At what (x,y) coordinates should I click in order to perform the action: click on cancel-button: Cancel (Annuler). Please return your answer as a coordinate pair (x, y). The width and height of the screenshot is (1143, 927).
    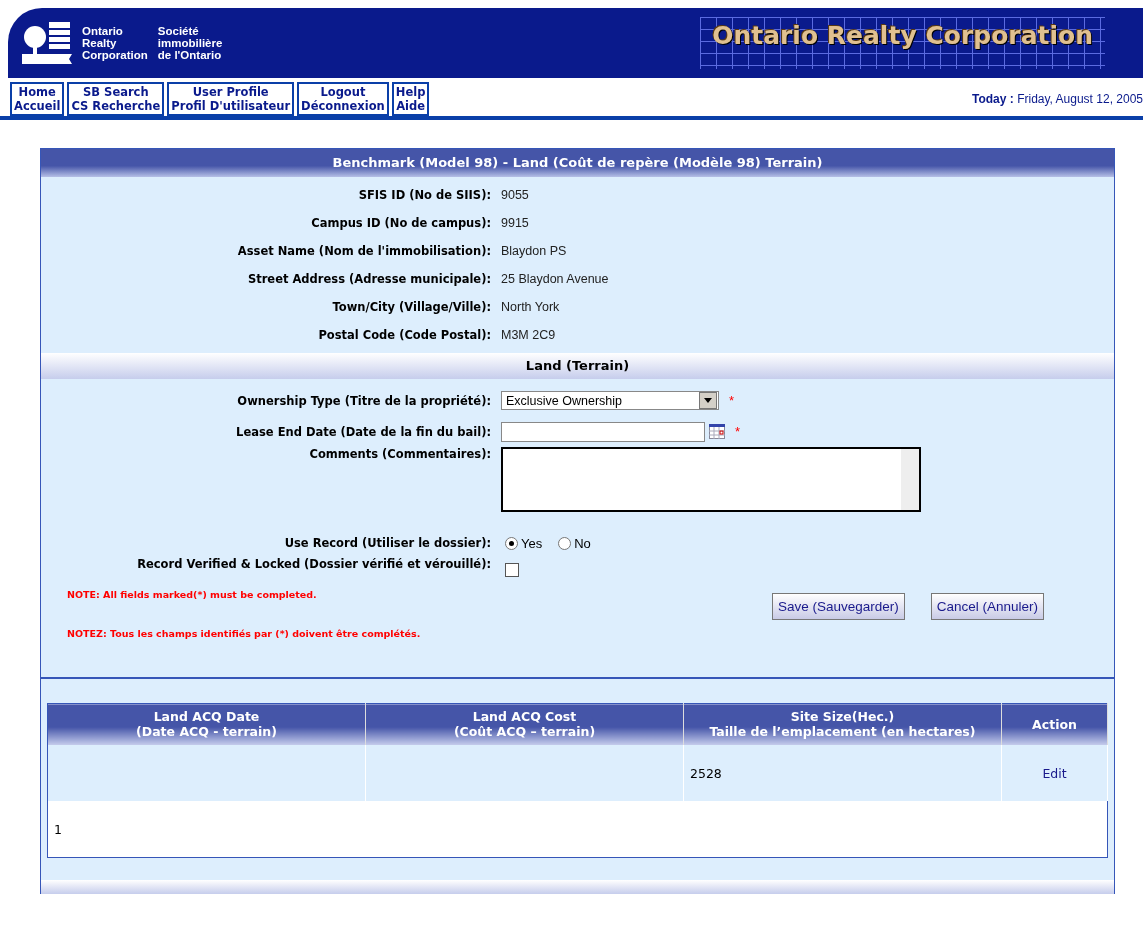
    Looking at the image, I should click on (987, 606).